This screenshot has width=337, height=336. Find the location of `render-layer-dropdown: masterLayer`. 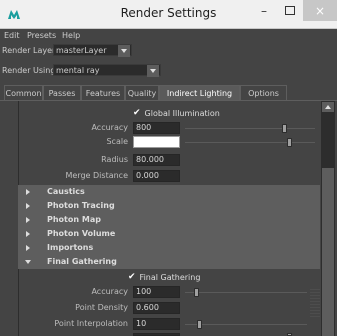

render-layer-dropdown: masterLayer is located at coordinates (92, 50).